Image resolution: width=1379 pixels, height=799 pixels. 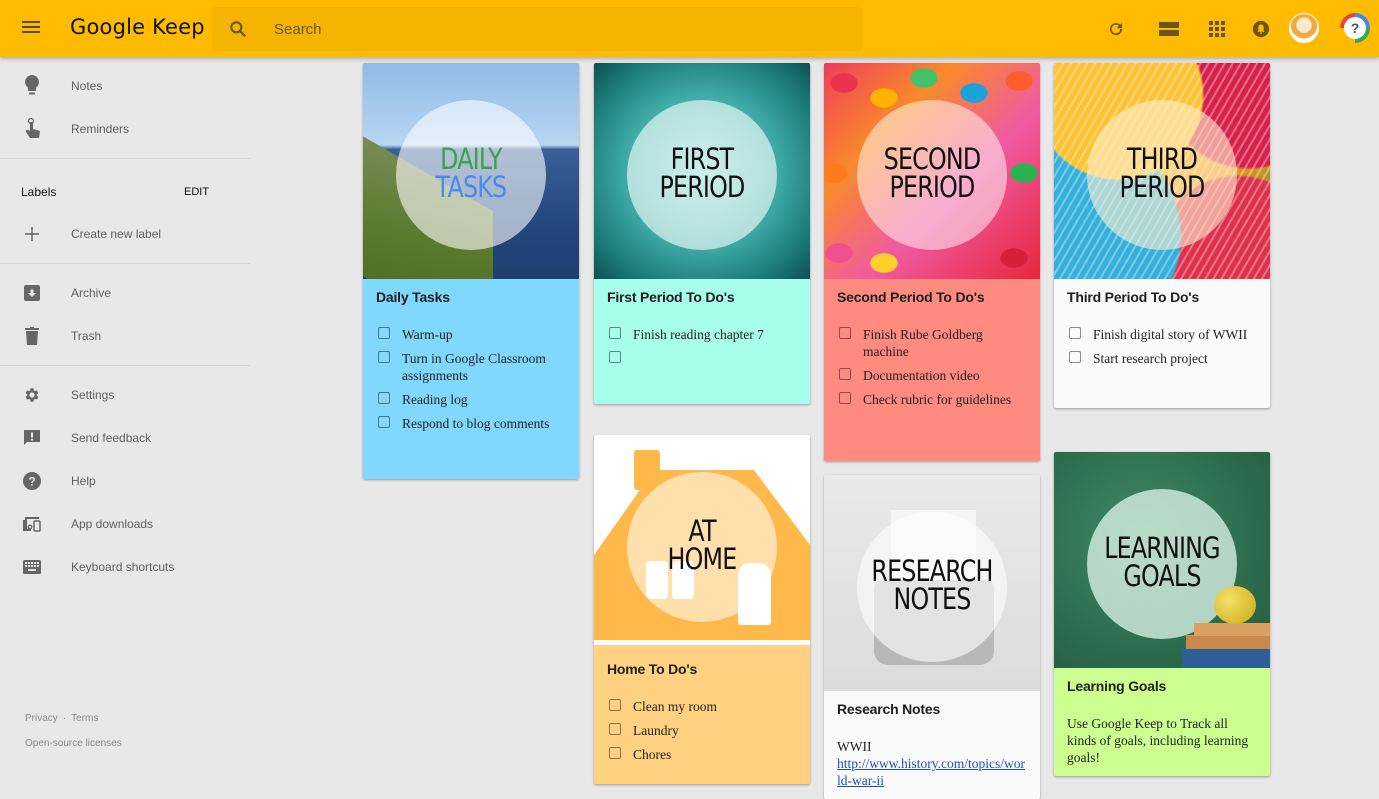 I want to click on plus-icon, so click(x=32, y=234).